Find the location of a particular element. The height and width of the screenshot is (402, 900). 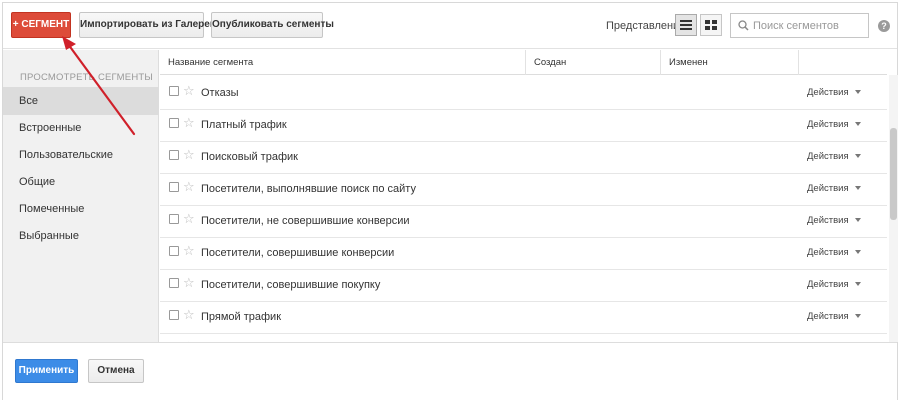

apply-button: Применить is located at coordinates (46, 371).